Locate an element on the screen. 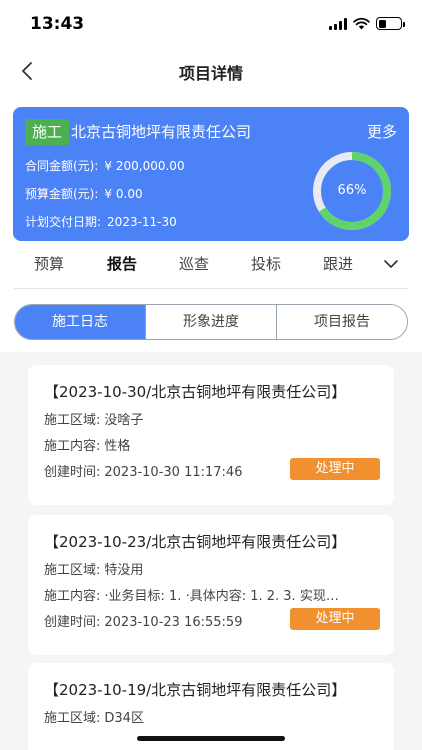 The height and width of the screenshot is (750, 422). record-area: 施工区域: D34区 is located at coordinates (94, 716).